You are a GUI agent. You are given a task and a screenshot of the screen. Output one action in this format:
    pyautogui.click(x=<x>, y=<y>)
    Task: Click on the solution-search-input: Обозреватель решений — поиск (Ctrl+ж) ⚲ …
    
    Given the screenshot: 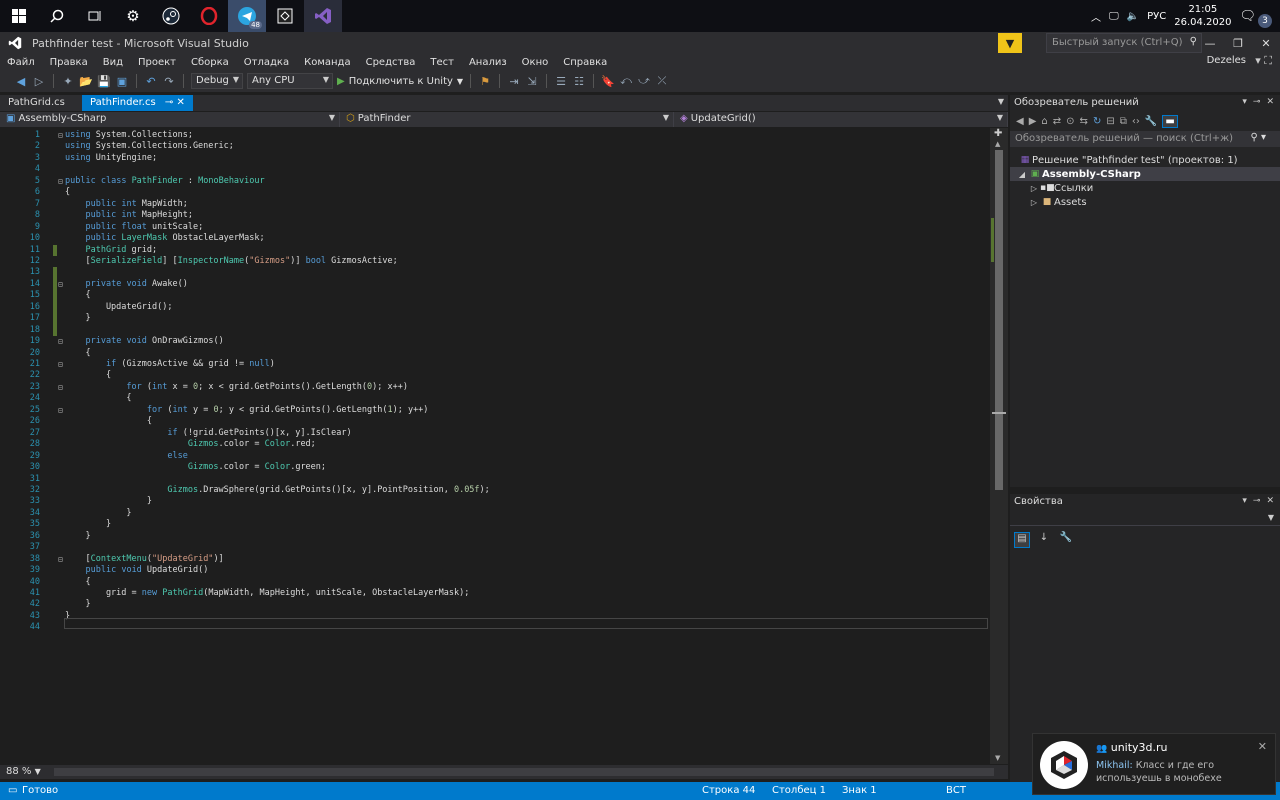 What is the action you would take?
    pyautogui.click(x=1145, y=139)
    